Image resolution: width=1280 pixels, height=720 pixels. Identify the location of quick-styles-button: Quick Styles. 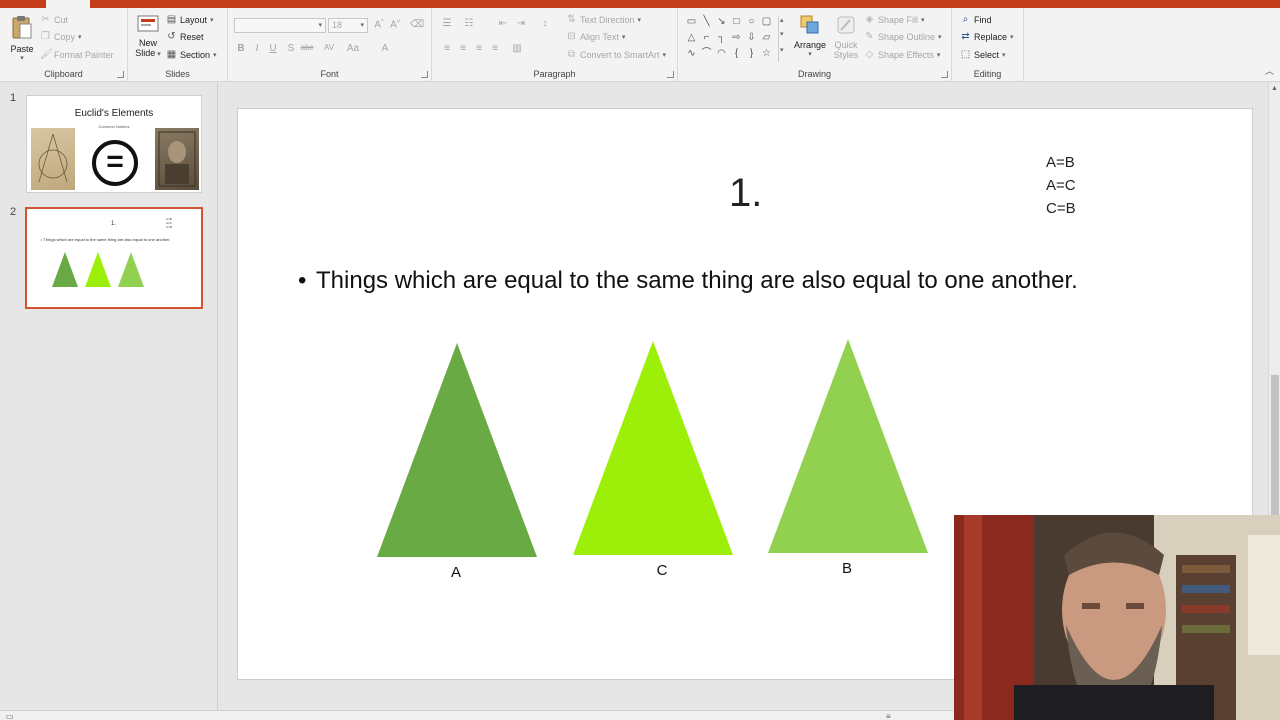
(846, 37).